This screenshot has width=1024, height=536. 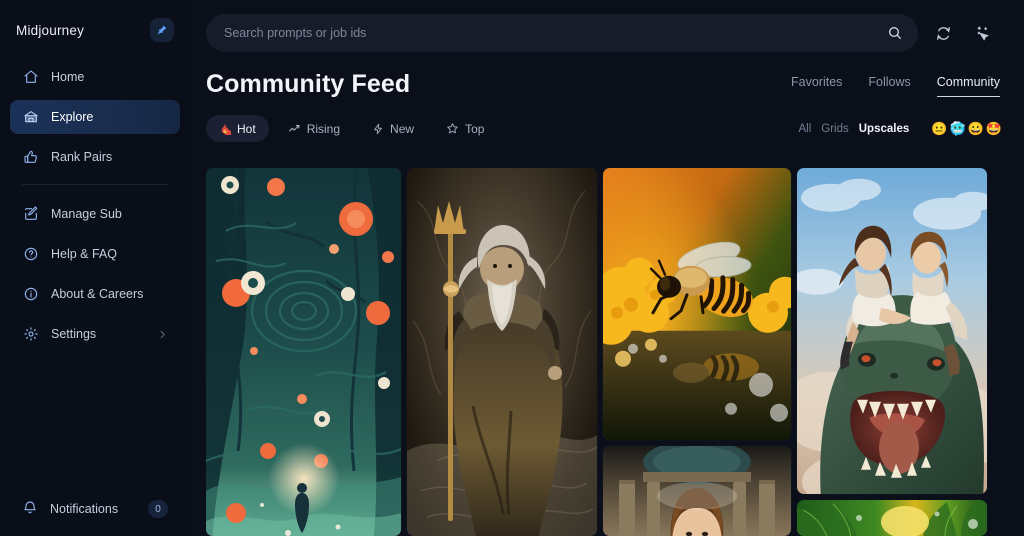 I want to click on brand-row: Midjourney, so click(x=95, y=28).